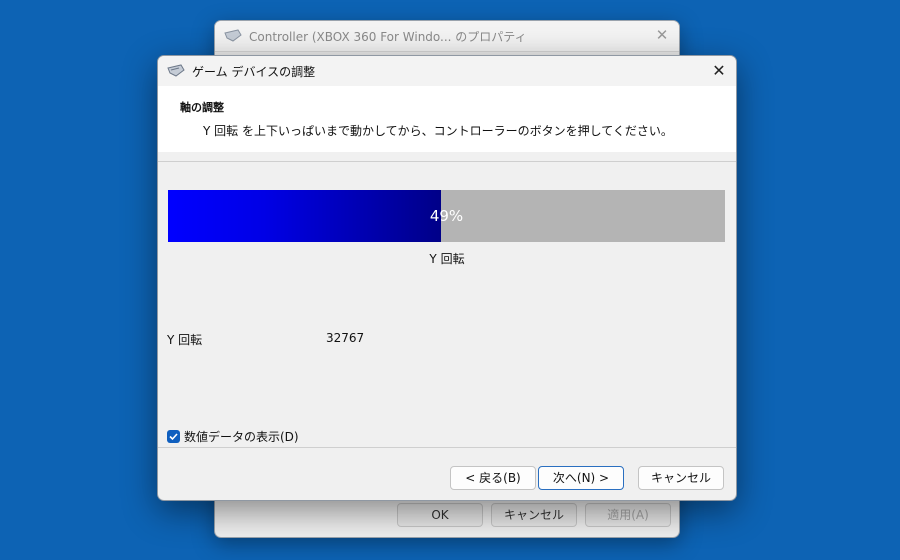 The height and width of the screenshot is (560, 900). I want to click on checkbox-label: 数値データの表示(D), so click(241, 437).